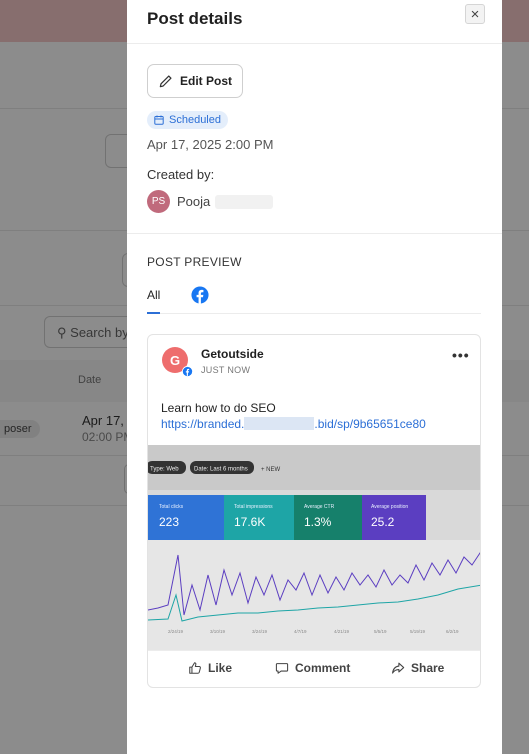 The height and width of the screenshot is (754, 529). What do you see at coordinates (300, 631) in the screenshot?
I see `image-date-label: 4/7/19` at bounding box center [300, 631].